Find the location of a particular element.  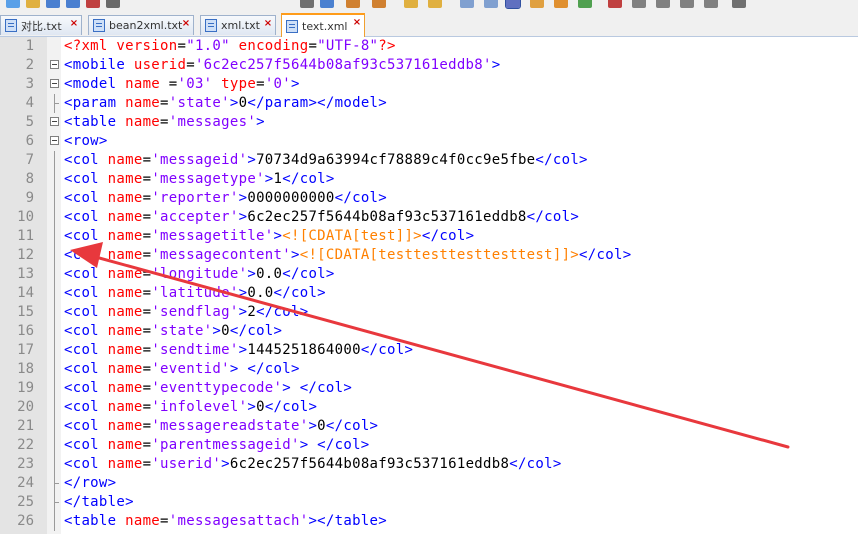

annotation-arrow-head is located at coordinates (86, 255).